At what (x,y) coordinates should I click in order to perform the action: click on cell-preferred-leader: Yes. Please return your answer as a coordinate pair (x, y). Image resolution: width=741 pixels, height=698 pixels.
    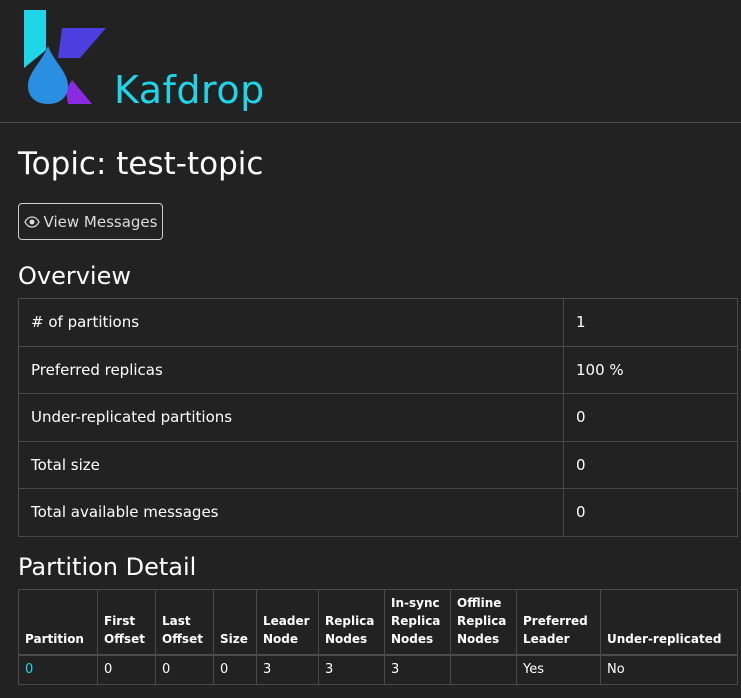
    Looking at the image, I should click on (558, 669).